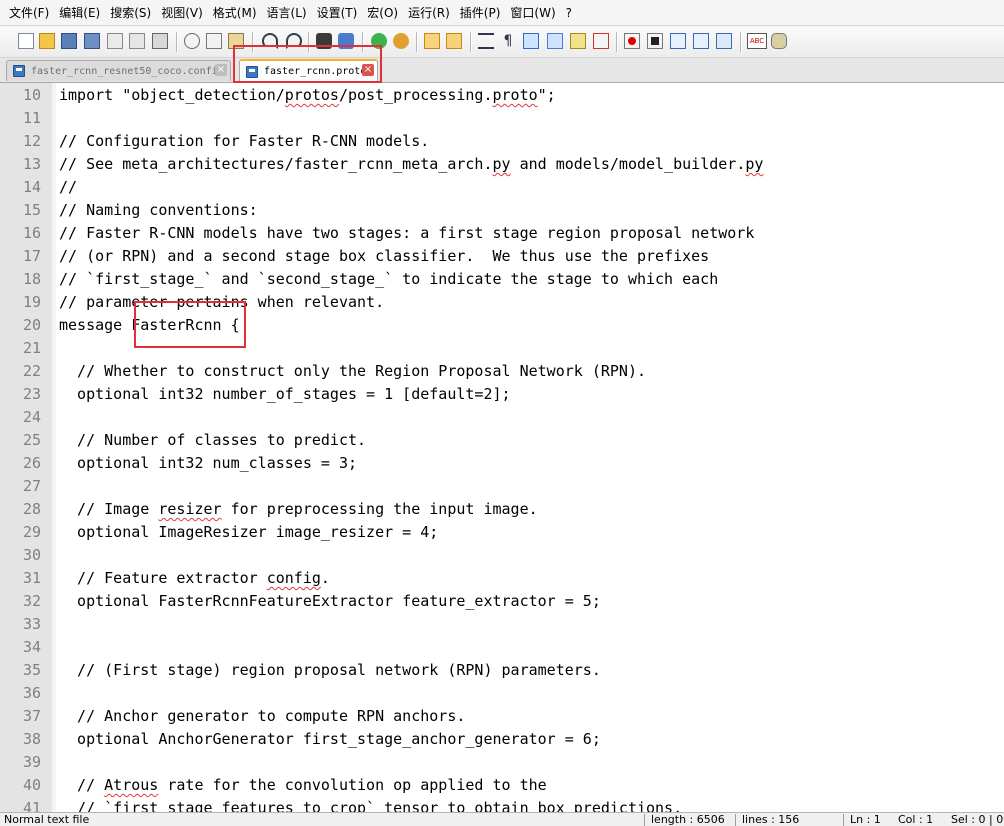  I want to click on replace-icon, so click(346, 41).